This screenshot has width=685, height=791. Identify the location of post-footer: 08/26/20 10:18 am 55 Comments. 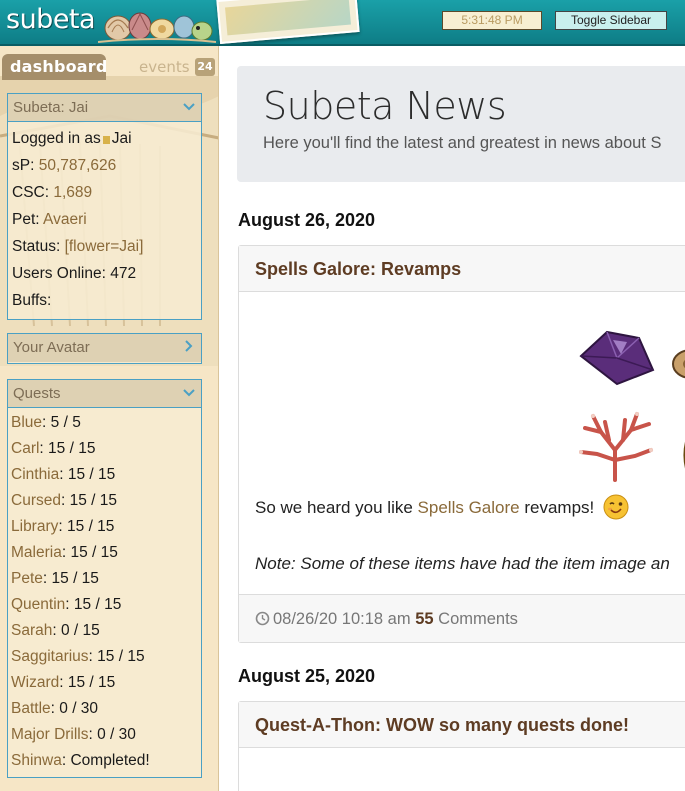
(462, 618).